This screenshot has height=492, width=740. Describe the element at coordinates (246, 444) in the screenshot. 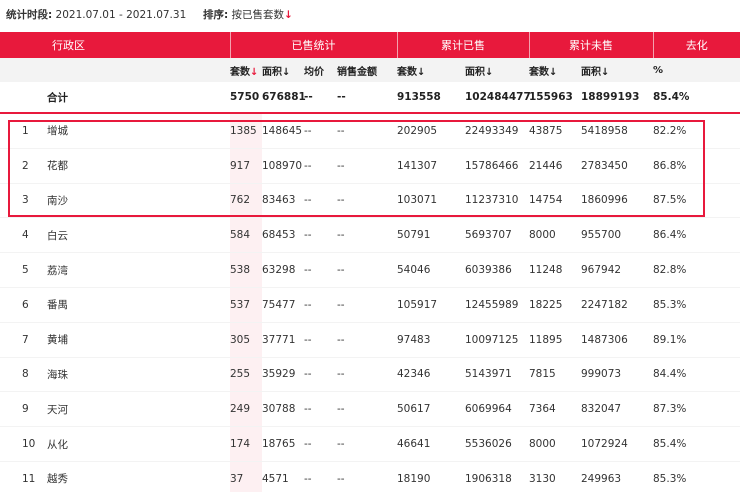

I see `cell-sold-units: 174` at that location.